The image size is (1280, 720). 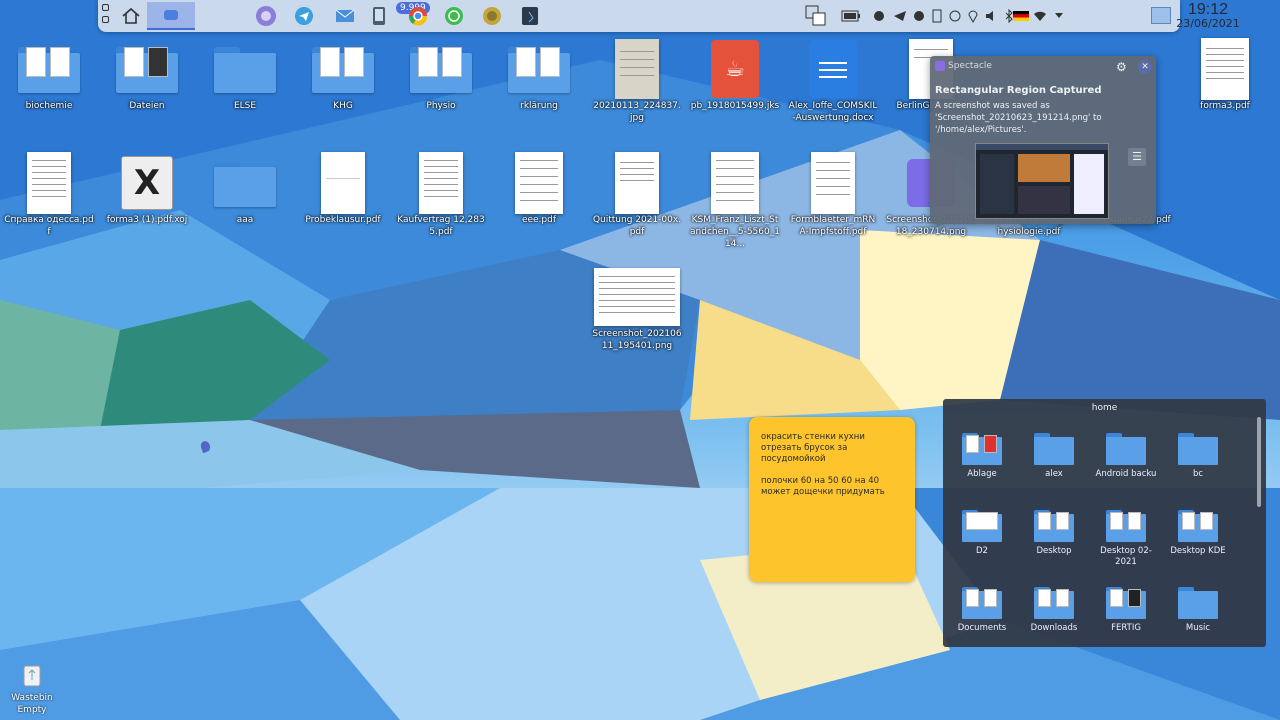 What do you see at coordinates (1054, 529) in the screenshot?
I see `folder-item: Desktop` at bounding box center [1054, 529].